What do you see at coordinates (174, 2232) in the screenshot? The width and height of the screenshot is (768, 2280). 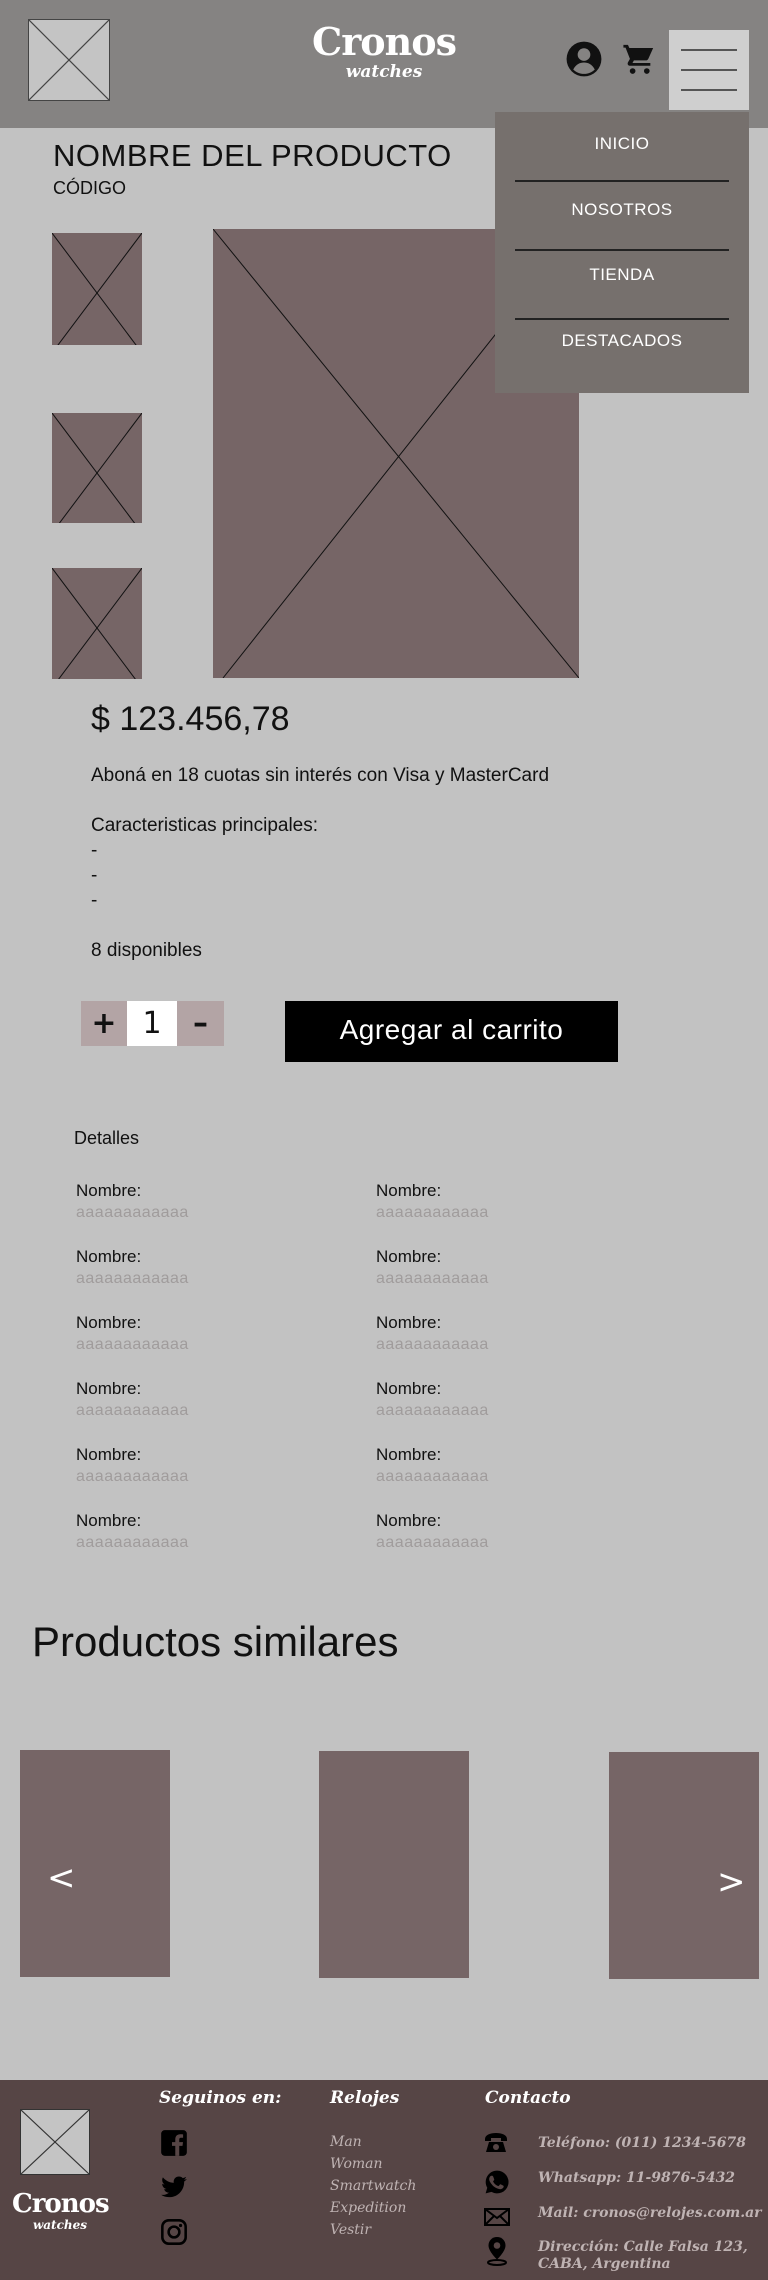 I see `instagram-icon` at bounding box center [174, 2232].